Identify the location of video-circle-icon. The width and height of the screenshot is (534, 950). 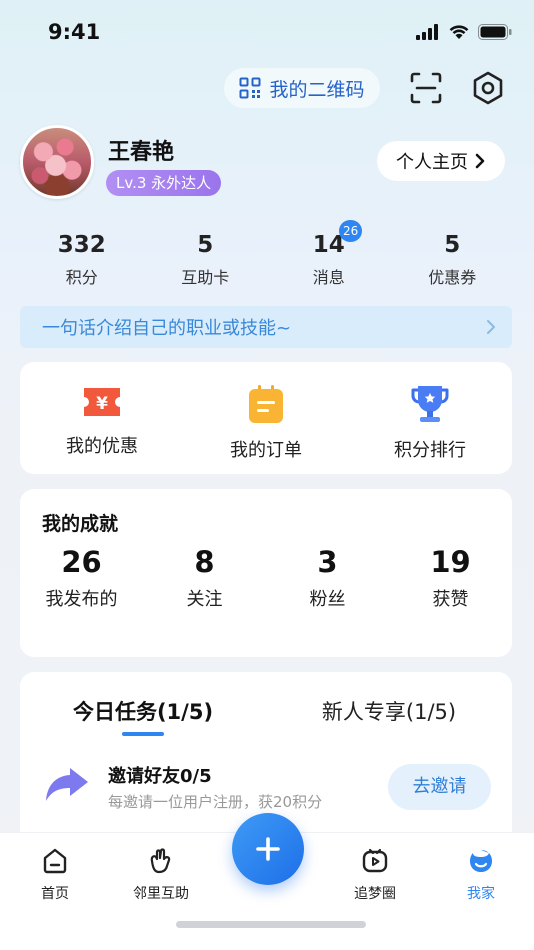
(375, 860).